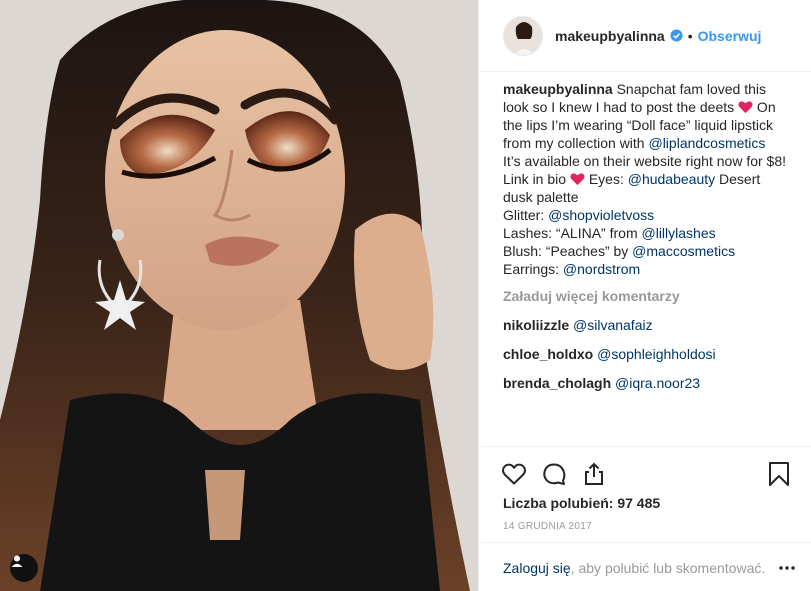 The height and width of the screenshot is (591, 811). What do you see at coordinates (613, 325) in the screenshot?
I see `mention-link: @silvanafaiz` at bounding box center [613, 325].